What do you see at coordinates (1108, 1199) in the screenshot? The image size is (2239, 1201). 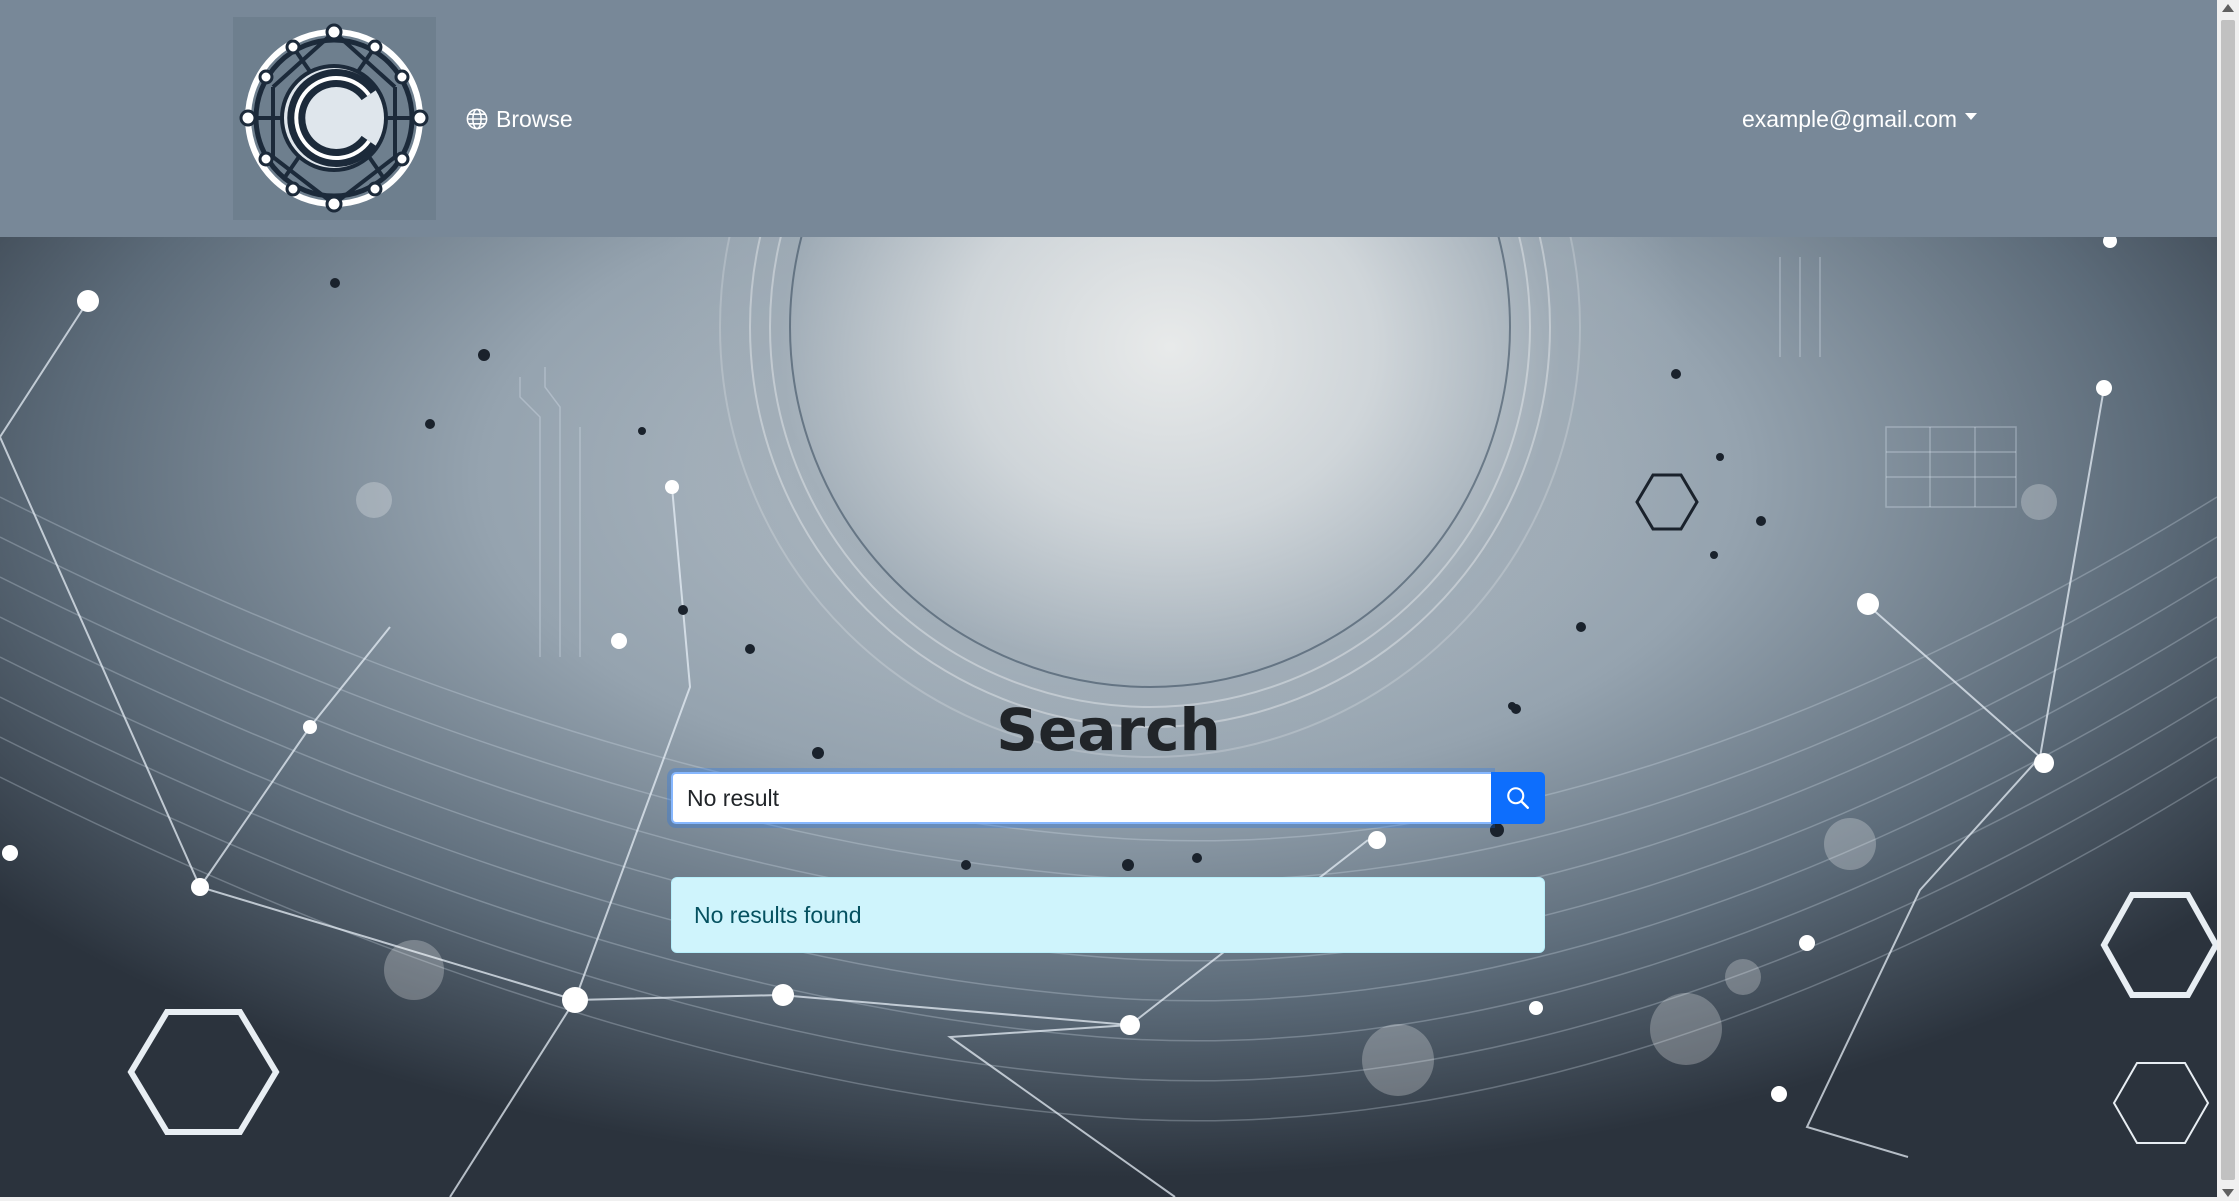 I see `window-bottom-edge` at bounding box center [1108, 1199].